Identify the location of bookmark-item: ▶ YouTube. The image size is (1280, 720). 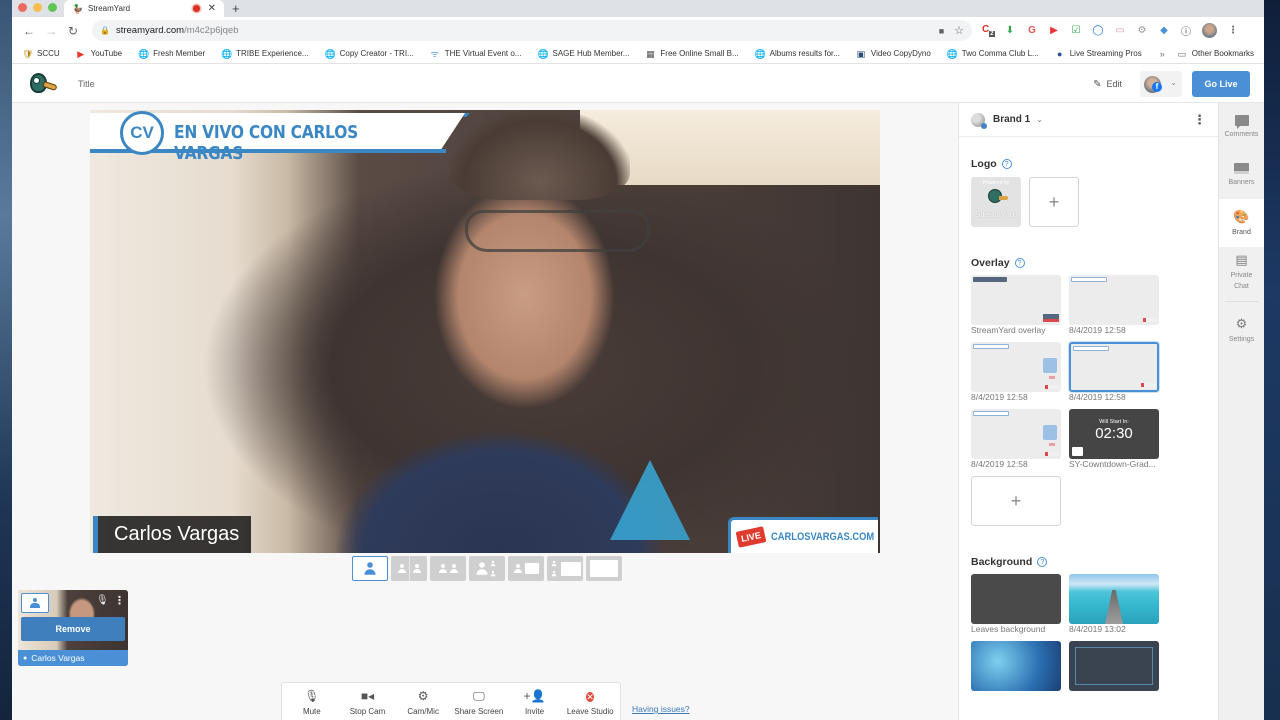
(99, 54).